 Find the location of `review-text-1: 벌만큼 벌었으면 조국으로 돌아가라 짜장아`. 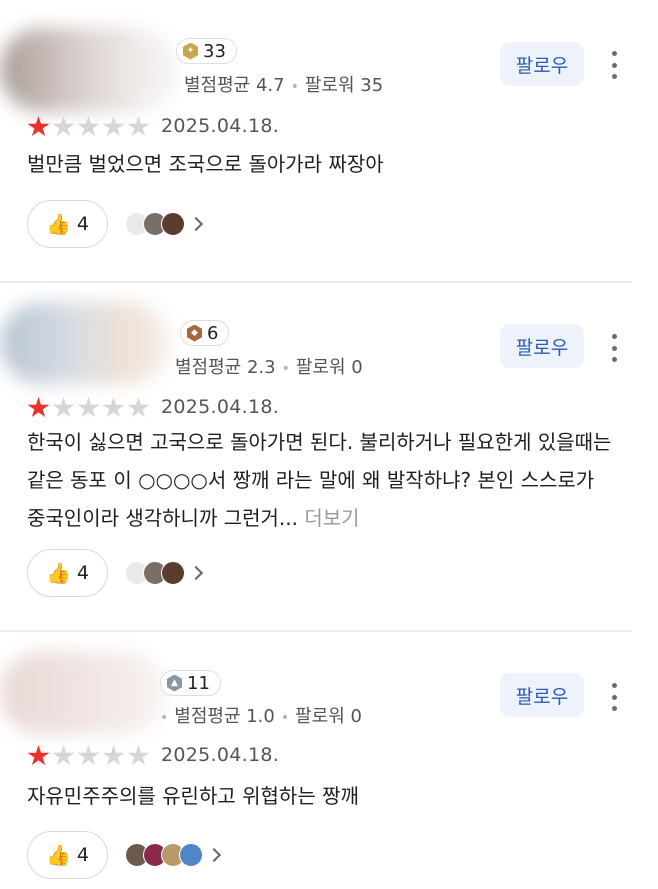

review-text-1: 벌만큼 벌었으면 조국으로 돌아가라 짜장아 is located at coordinates (322, 164).